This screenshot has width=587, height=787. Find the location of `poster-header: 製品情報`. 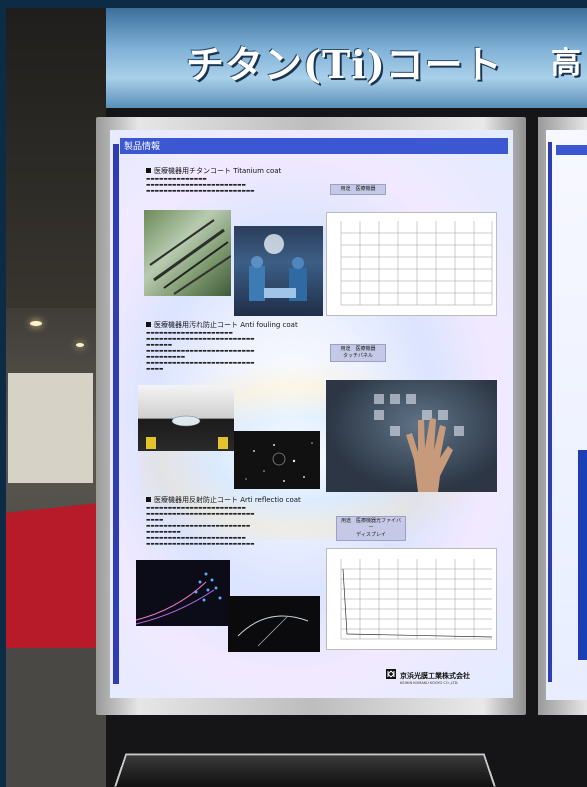

poster-header: 製品情報 is located at coordinates (314, 146).